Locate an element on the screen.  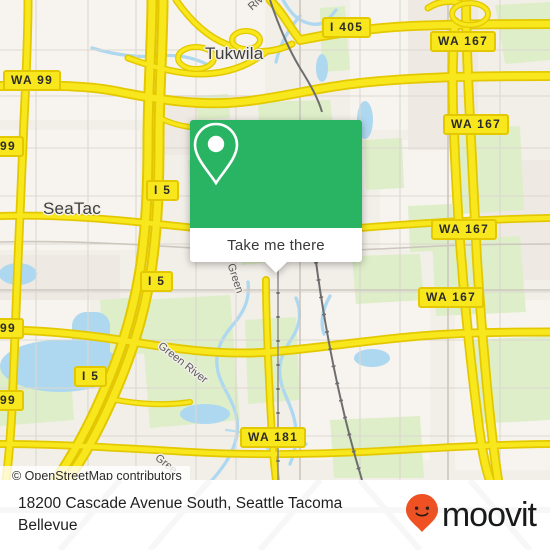
moovit-pin-icon is located at coordinates (422, 515).